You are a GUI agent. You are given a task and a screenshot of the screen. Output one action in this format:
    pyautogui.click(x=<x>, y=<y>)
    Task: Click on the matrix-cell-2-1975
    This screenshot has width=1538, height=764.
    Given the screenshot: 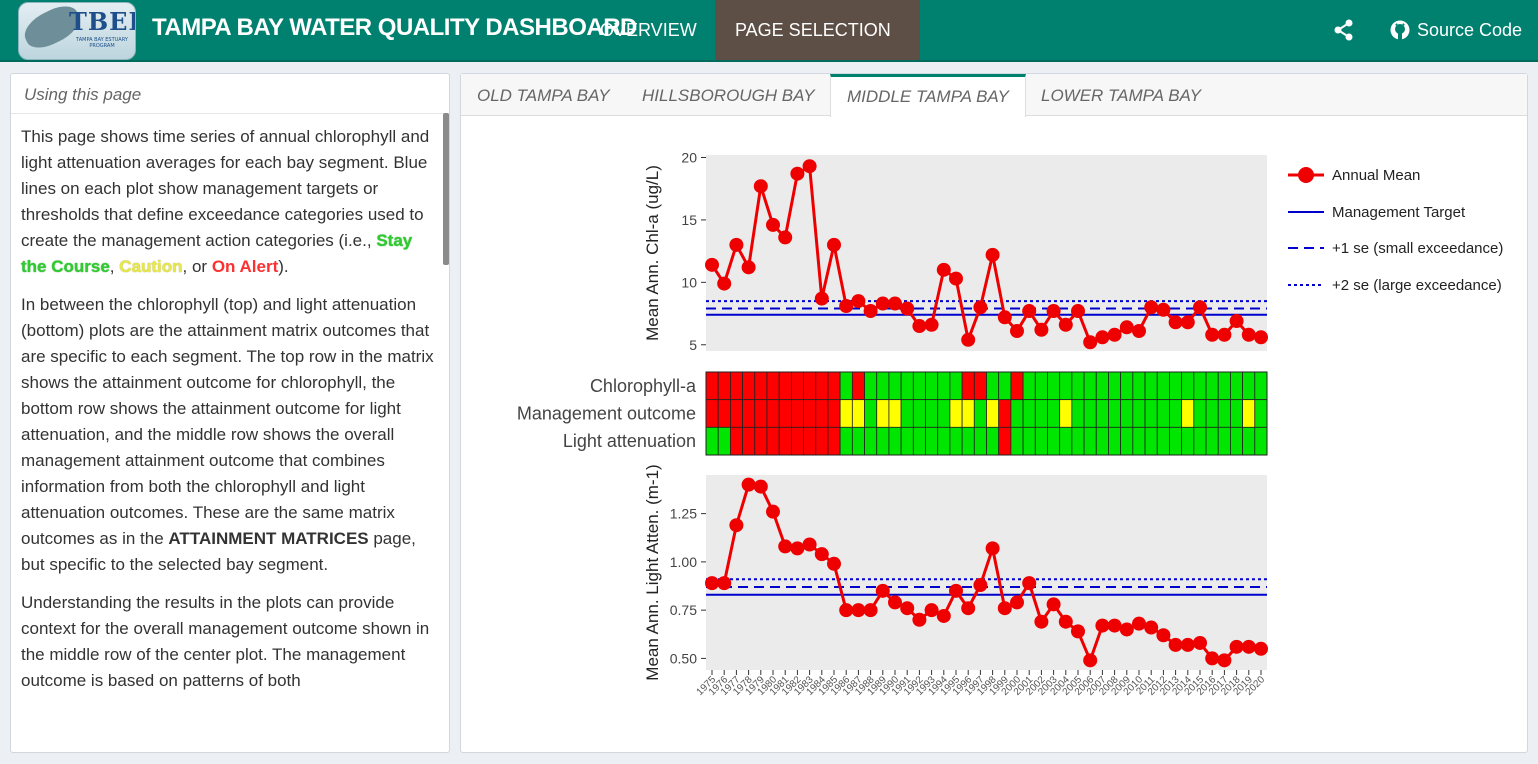 What is the action you would take?
    pyautogui.click(x=712, y=441)
    